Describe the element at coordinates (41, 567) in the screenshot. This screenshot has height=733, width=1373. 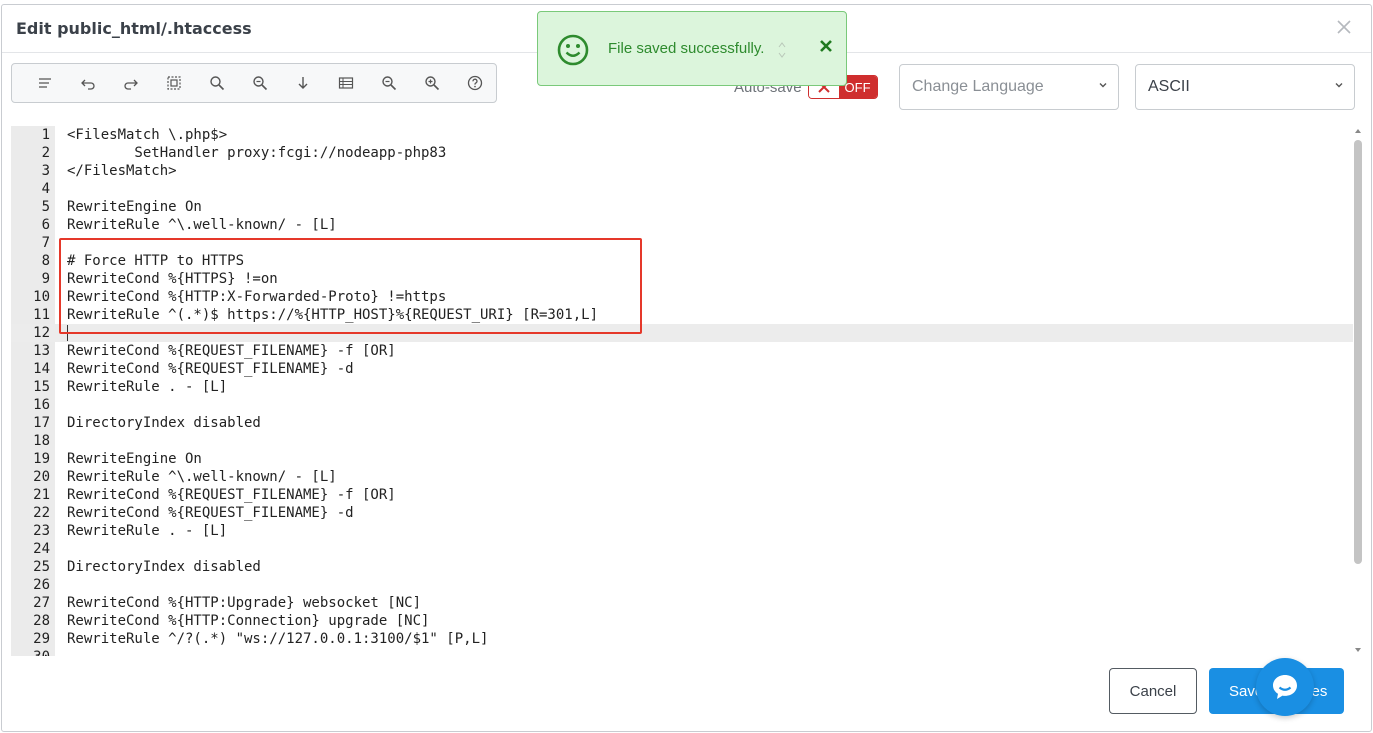
I see `line-number: 25` at that location.